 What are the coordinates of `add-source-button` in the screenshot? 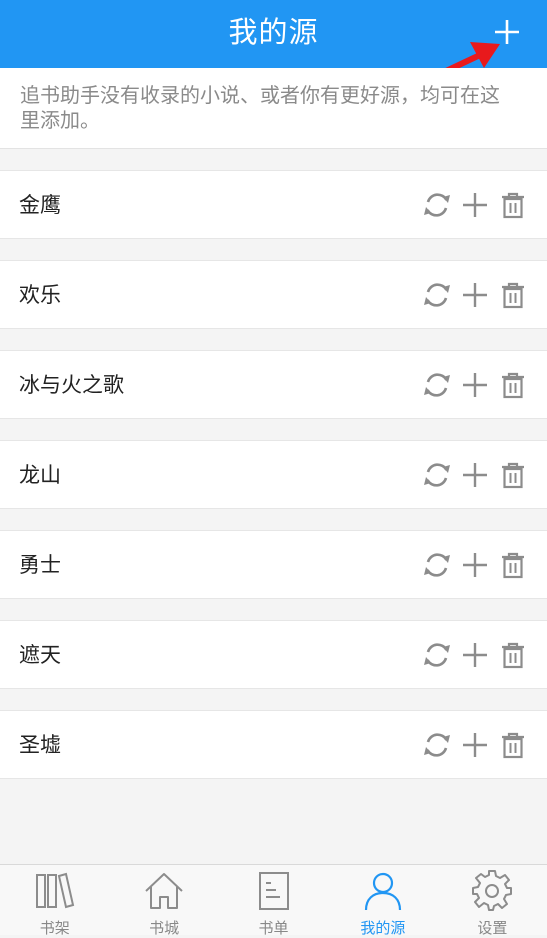 It's located at (507, 32).